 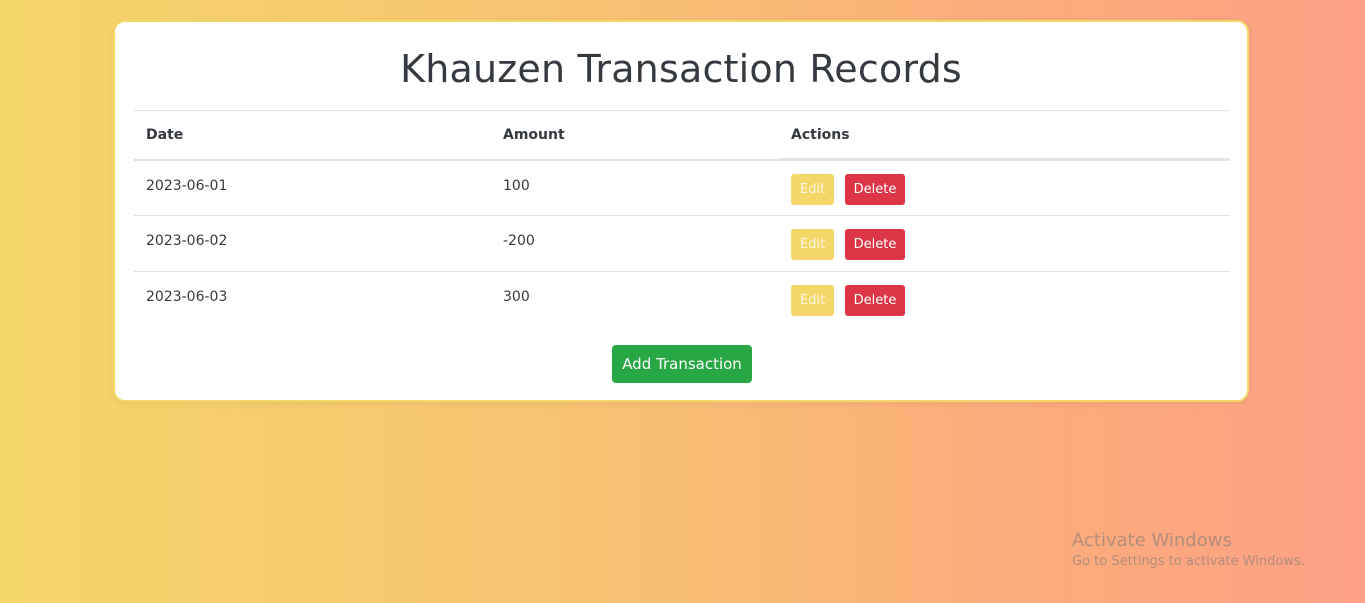 What do you see at coordinates (187, 185) in the screenshot?
I see `cell-date: 2023-06-01` at bounding box center [187, 185].